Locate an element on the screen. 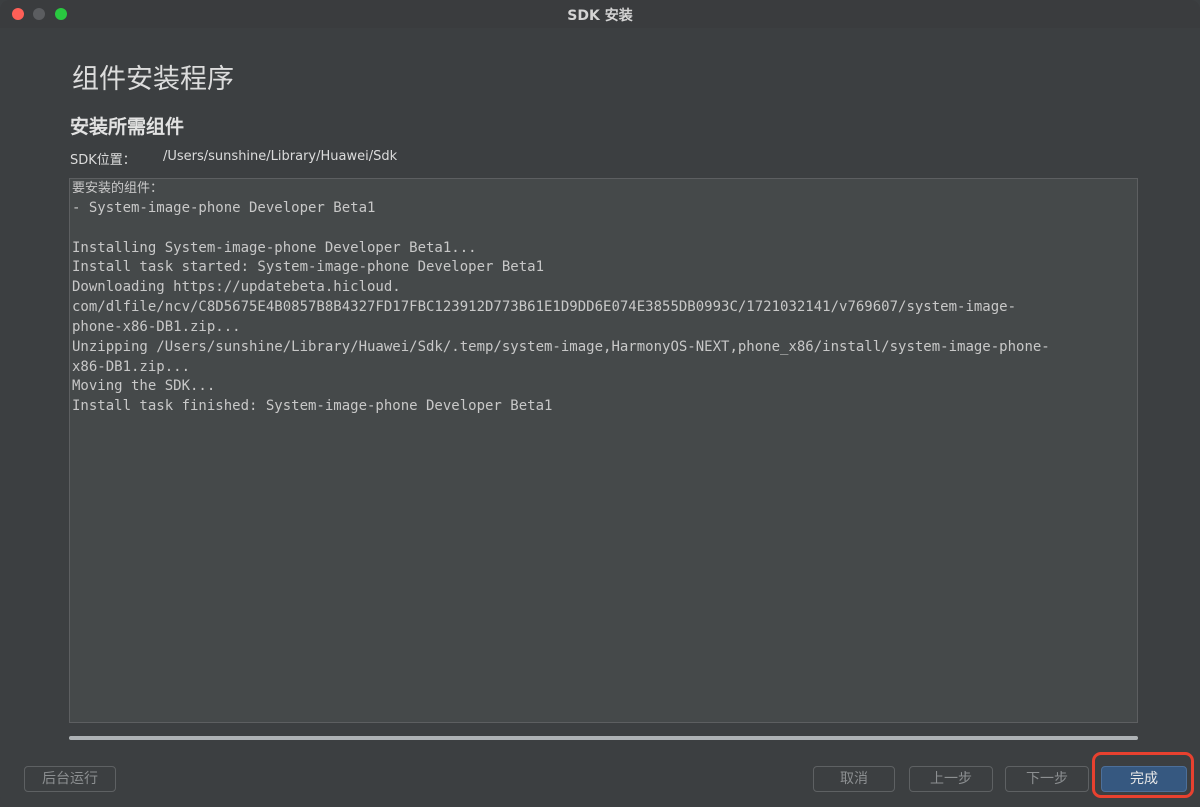 Image resolution: width=1200 pixels, height=807 pixels. install-progress-fill is located at coordinates (603, 738).